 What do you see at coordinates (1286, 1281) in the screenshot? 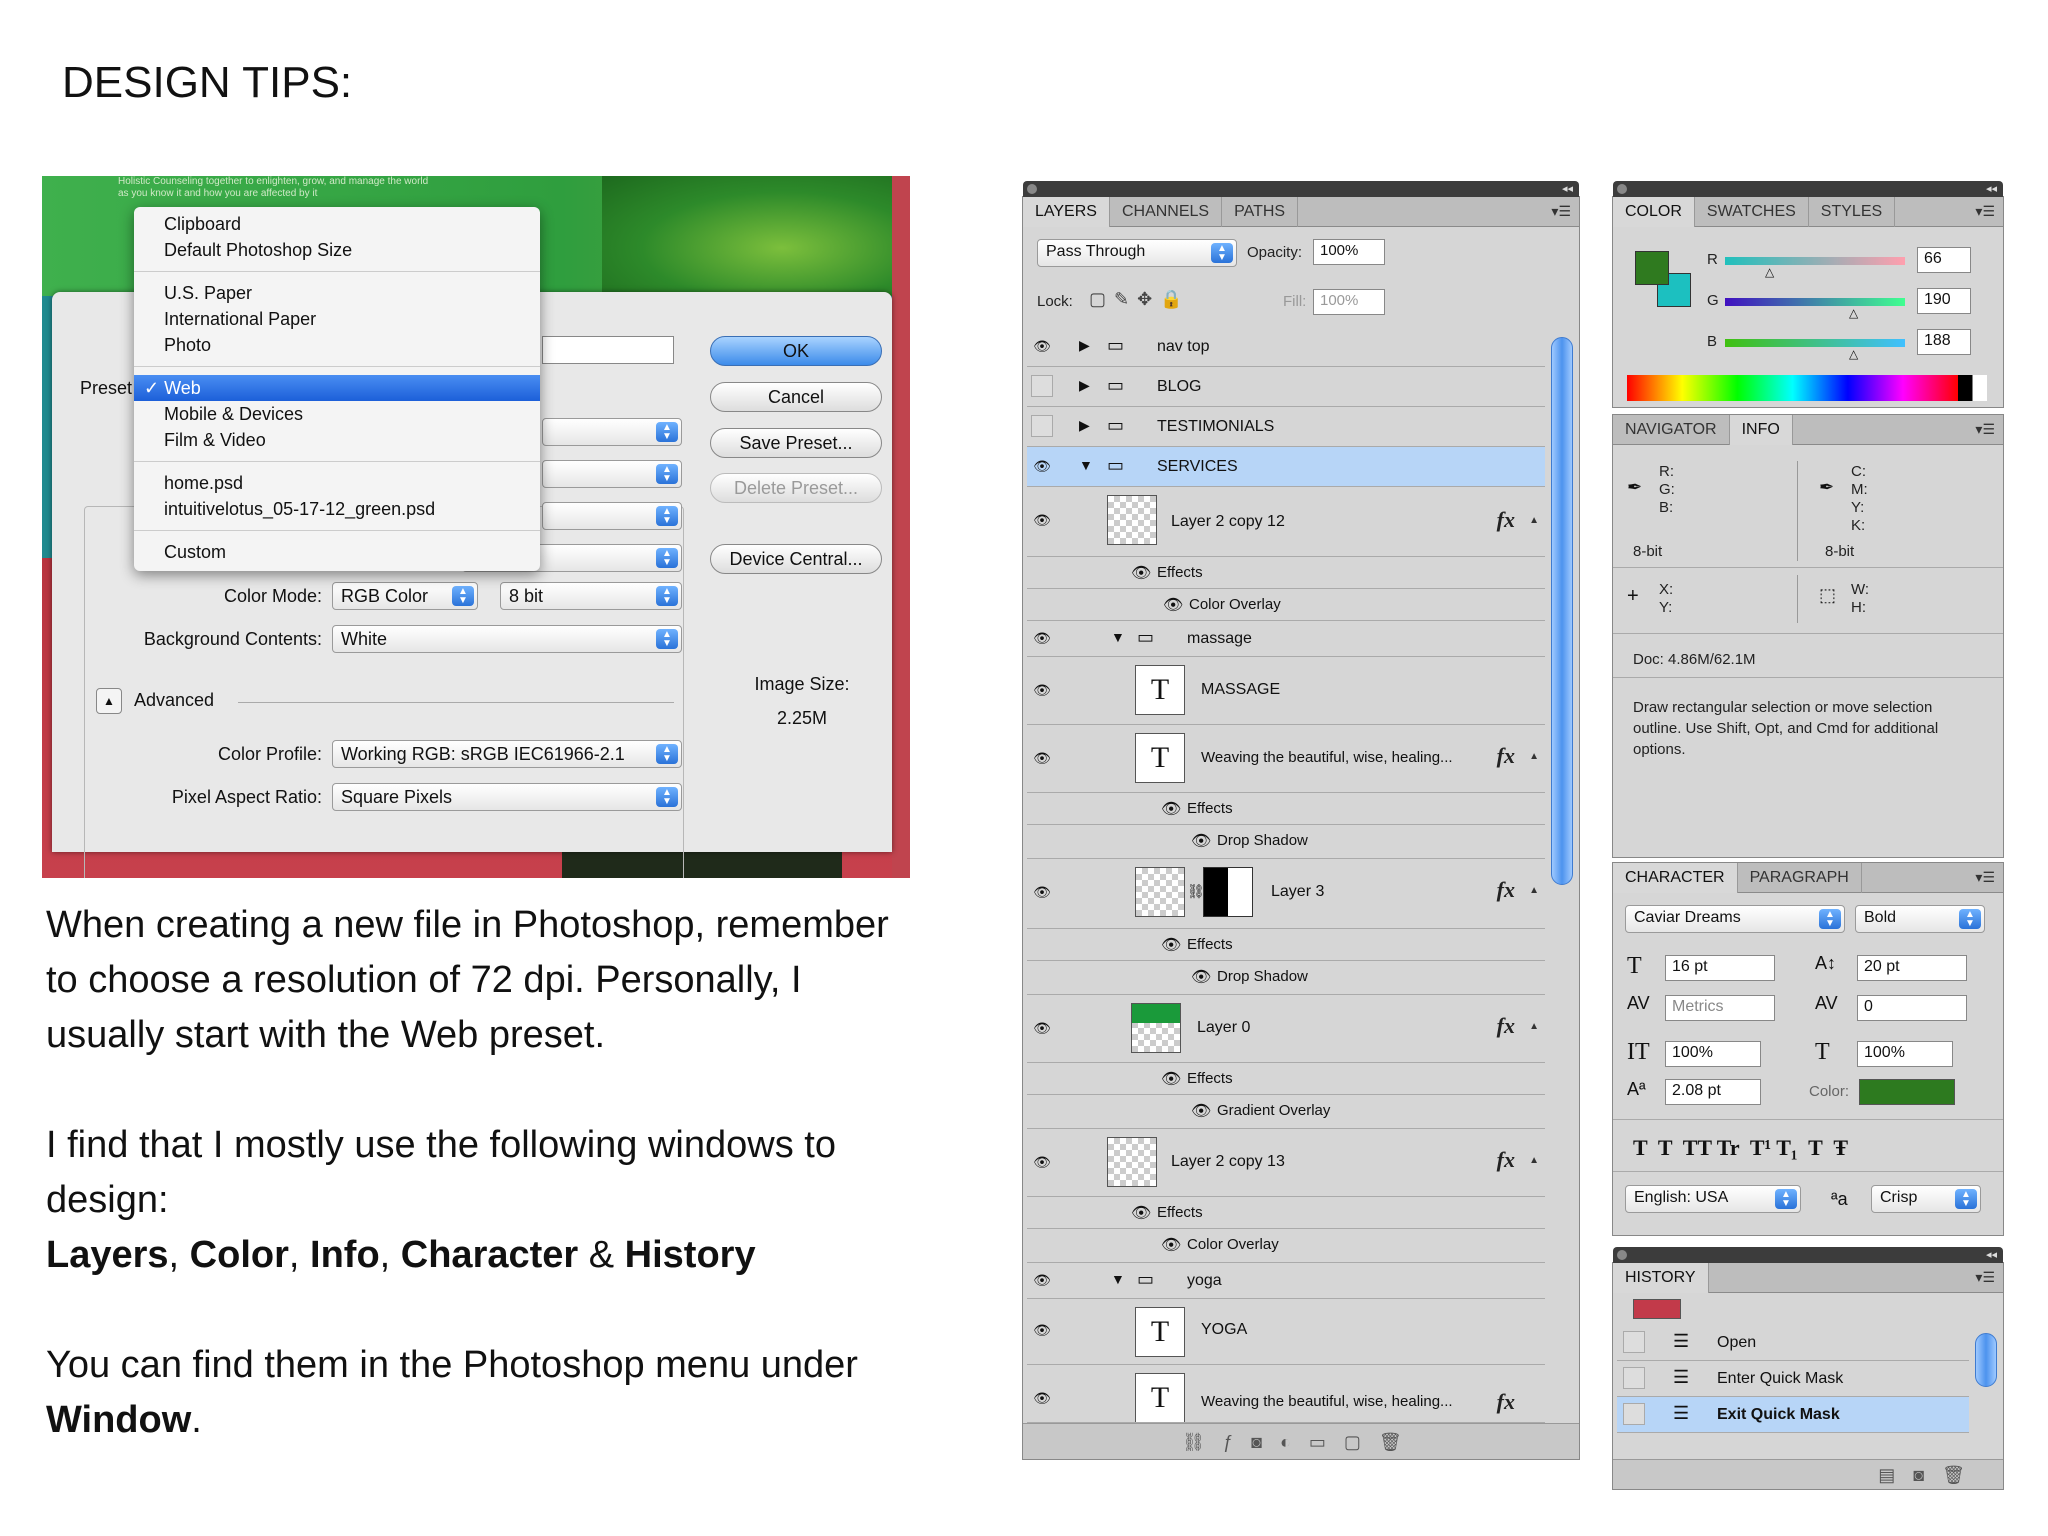
I see `layer-row-yoga-group: 👁 ▼ ▭ yoga` at bounding box center [1286, 1281].